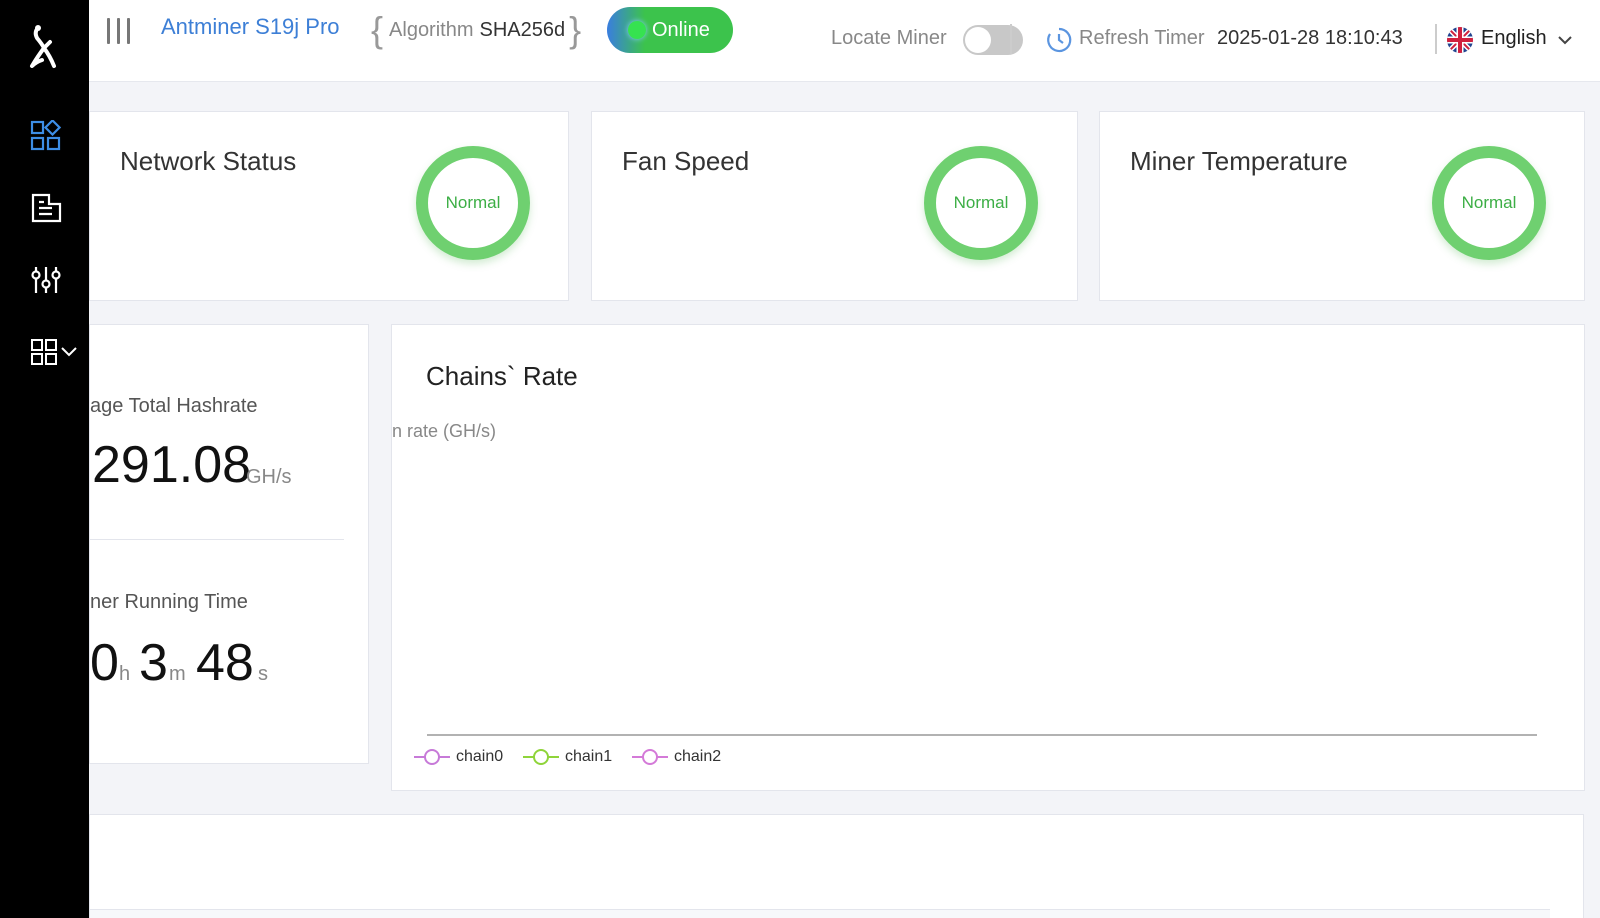 The image size is (1600, 918). I want to click on miner-temperature-card: Miner Temperature Normal, so click(1342, 206).